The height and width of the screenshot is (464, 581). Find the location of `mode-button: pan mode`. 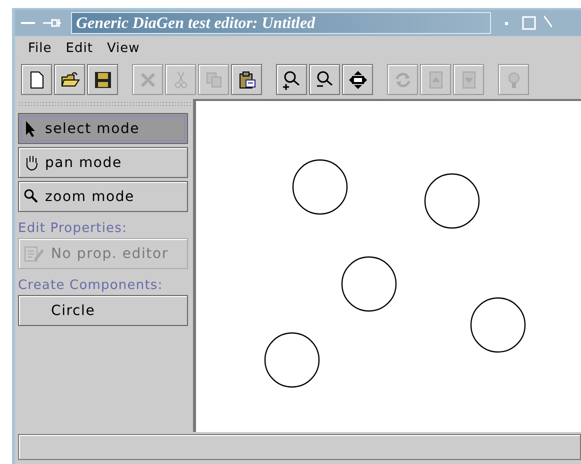

mode-button: pan mode is located at coordinates (103, 162).